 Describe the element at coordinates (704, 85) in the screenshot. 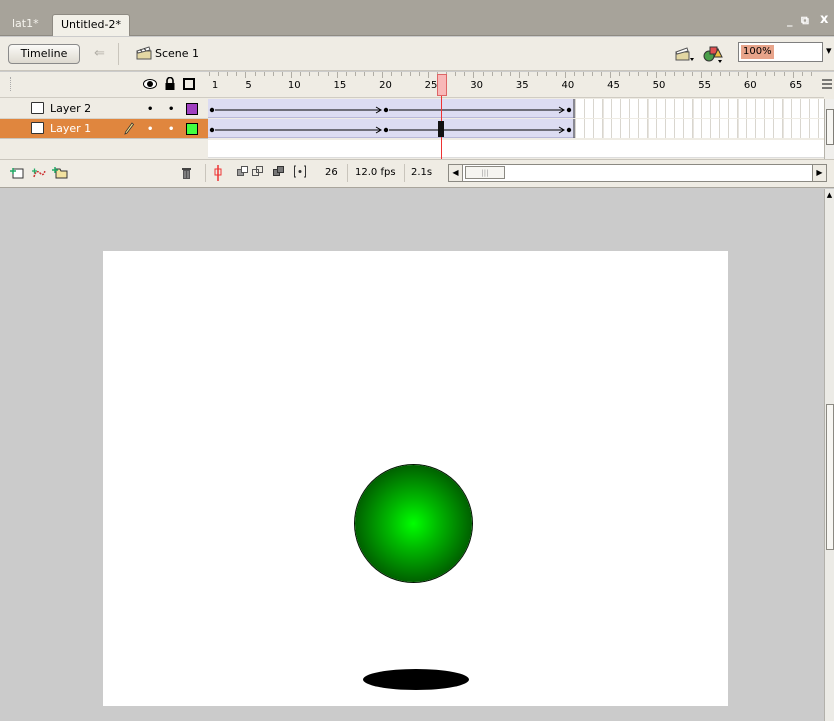

I see `frame-number-label: 55` at that location.